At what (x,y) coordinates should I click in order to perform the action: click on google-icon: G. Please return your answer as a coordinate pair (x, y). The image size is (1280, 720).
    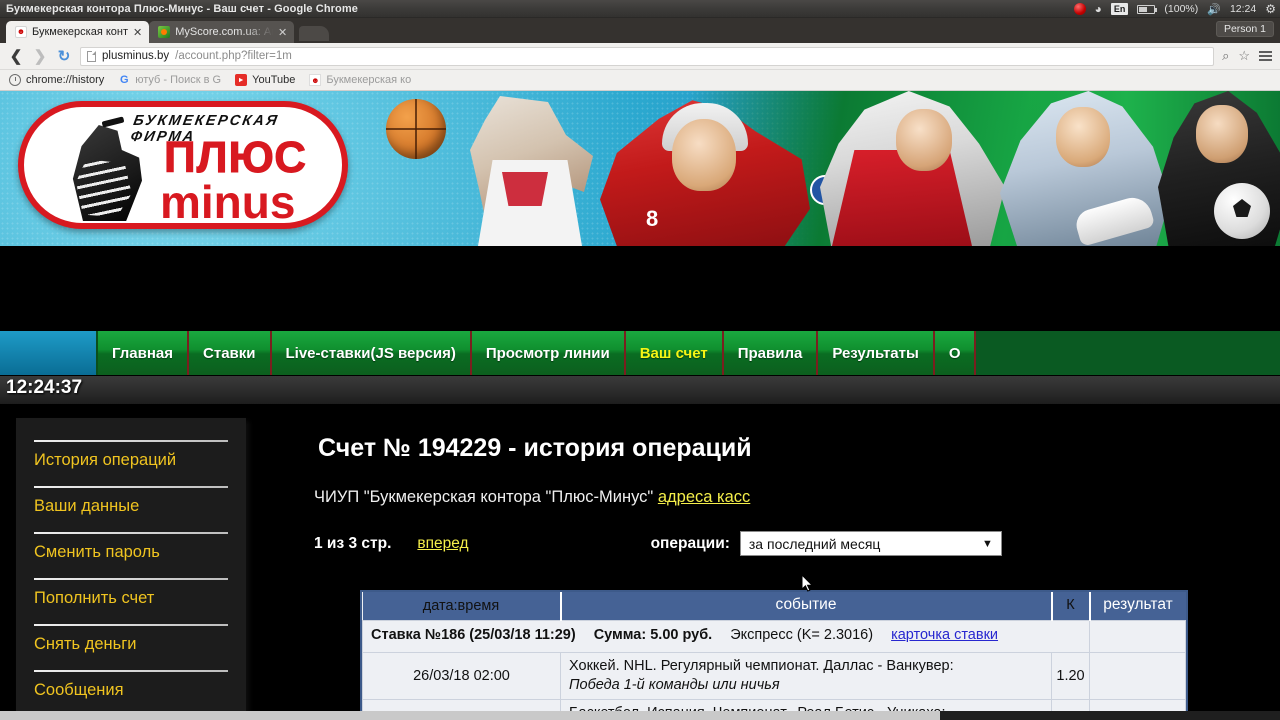
    Looking at the image, I should click on (124, 80).